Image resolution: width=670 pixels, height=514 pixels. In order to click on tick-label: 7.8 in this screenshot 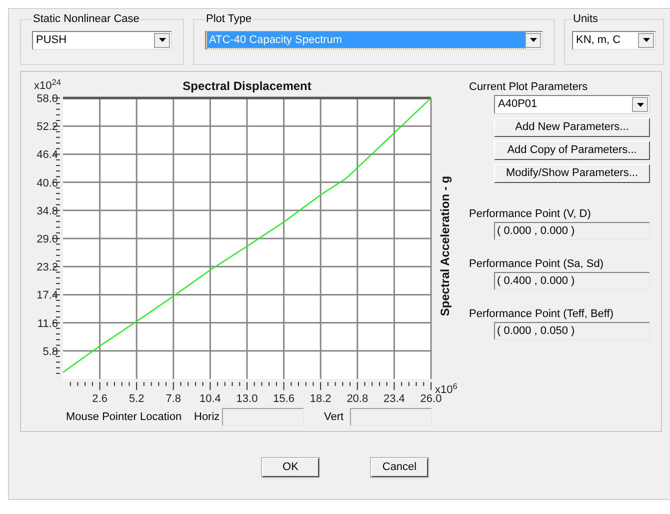, I will do `click(174, 399)`.